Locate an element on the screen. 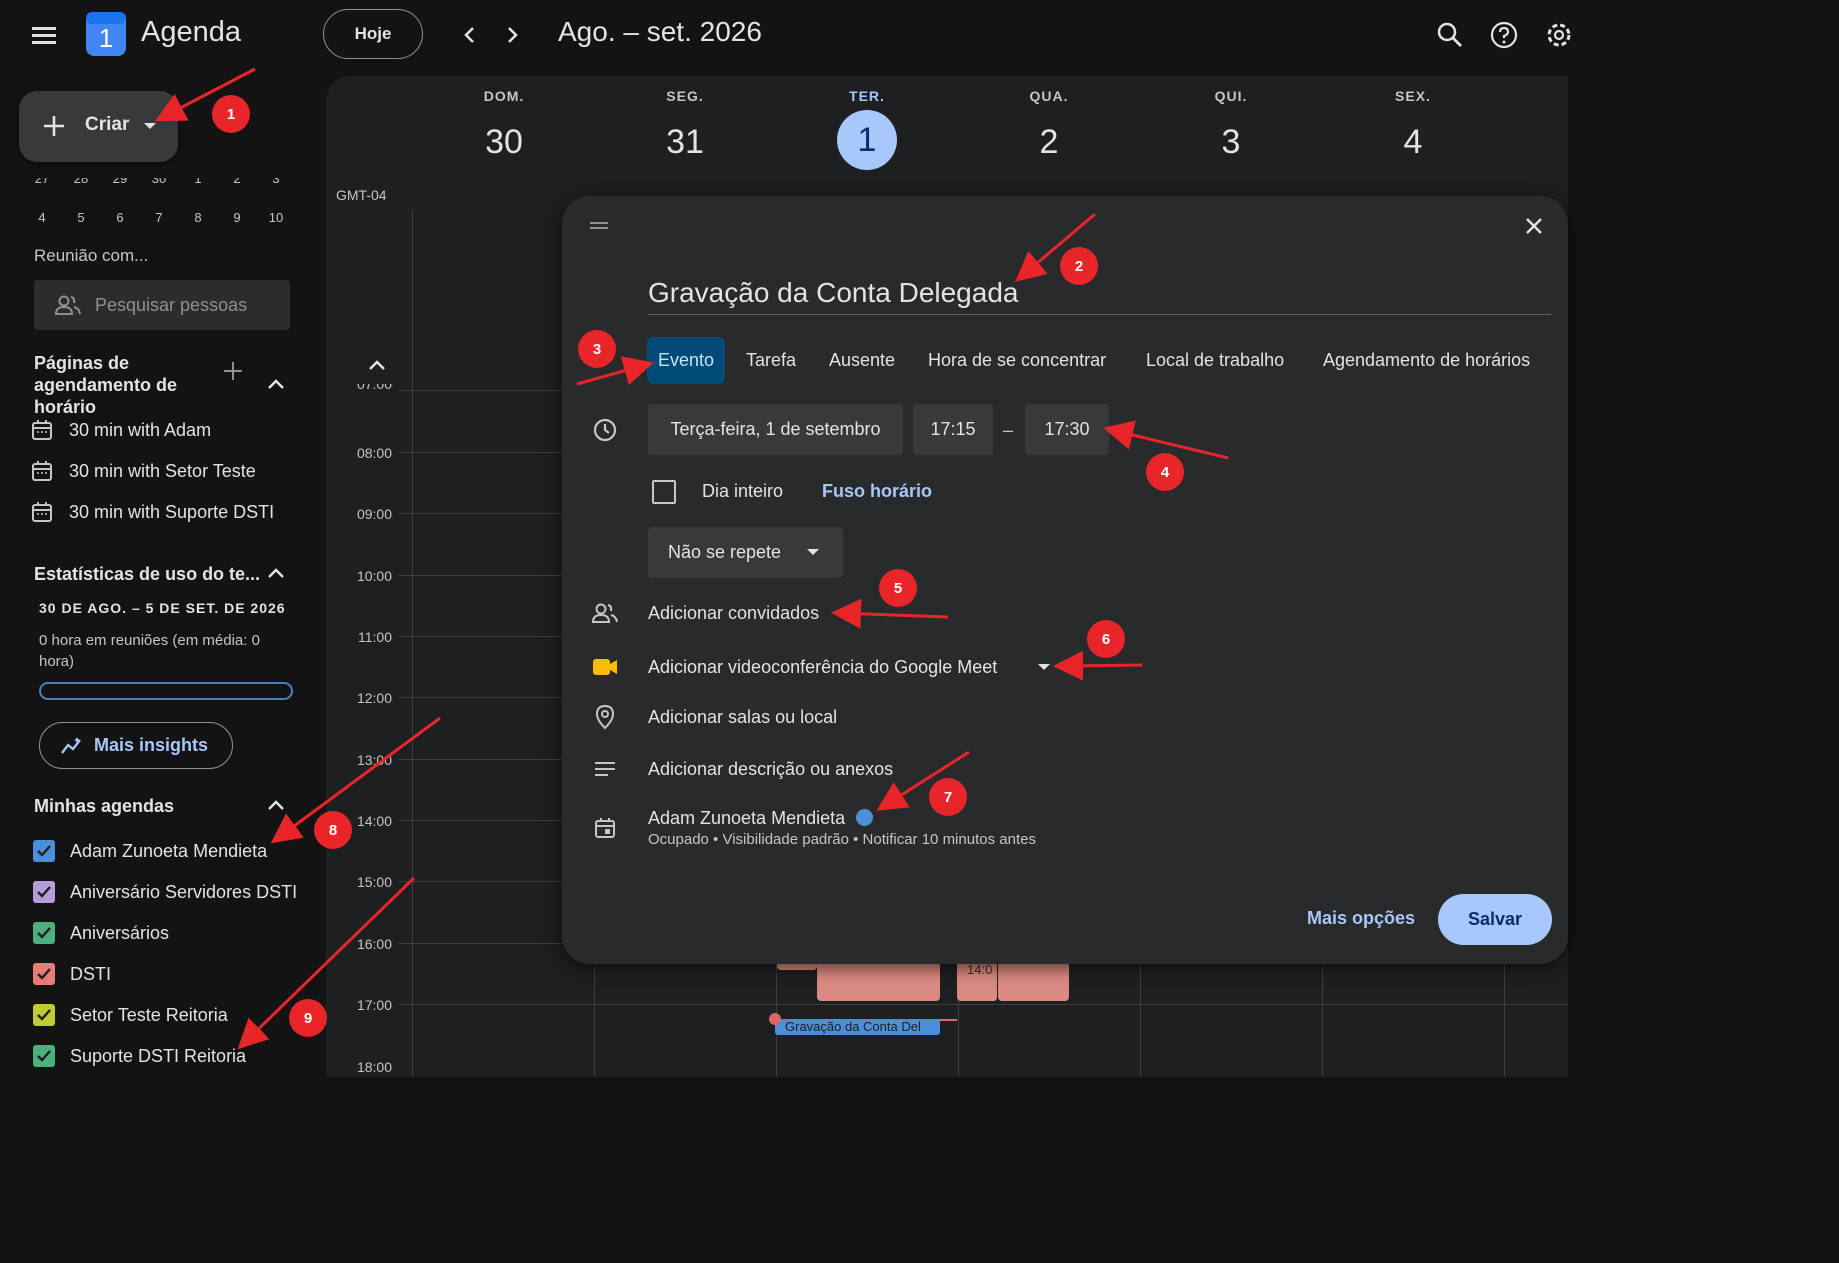 The height and width of the screenshot is (1263, 1839). day-header: SEX. 4 is located at coordinates (1413, 130).